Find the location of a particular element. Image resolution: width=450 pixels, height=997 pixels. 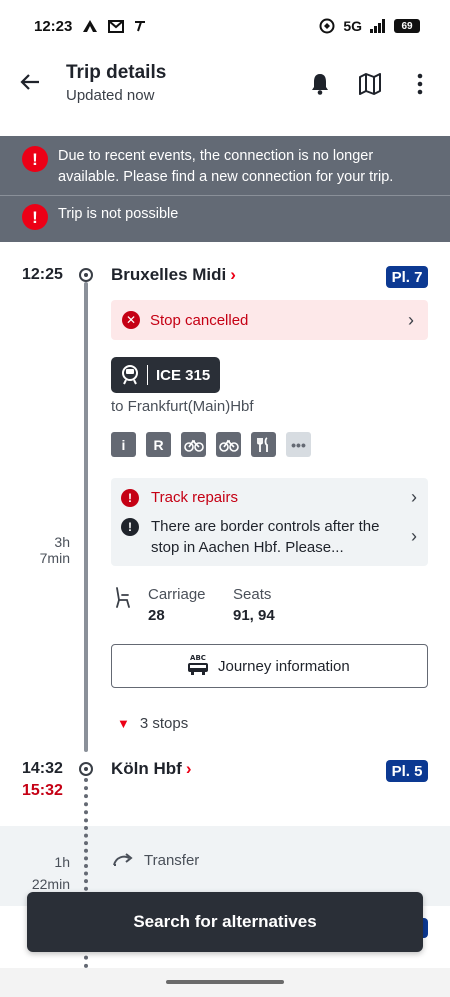

svg-text: ABC is located at coordinates (198, 658).